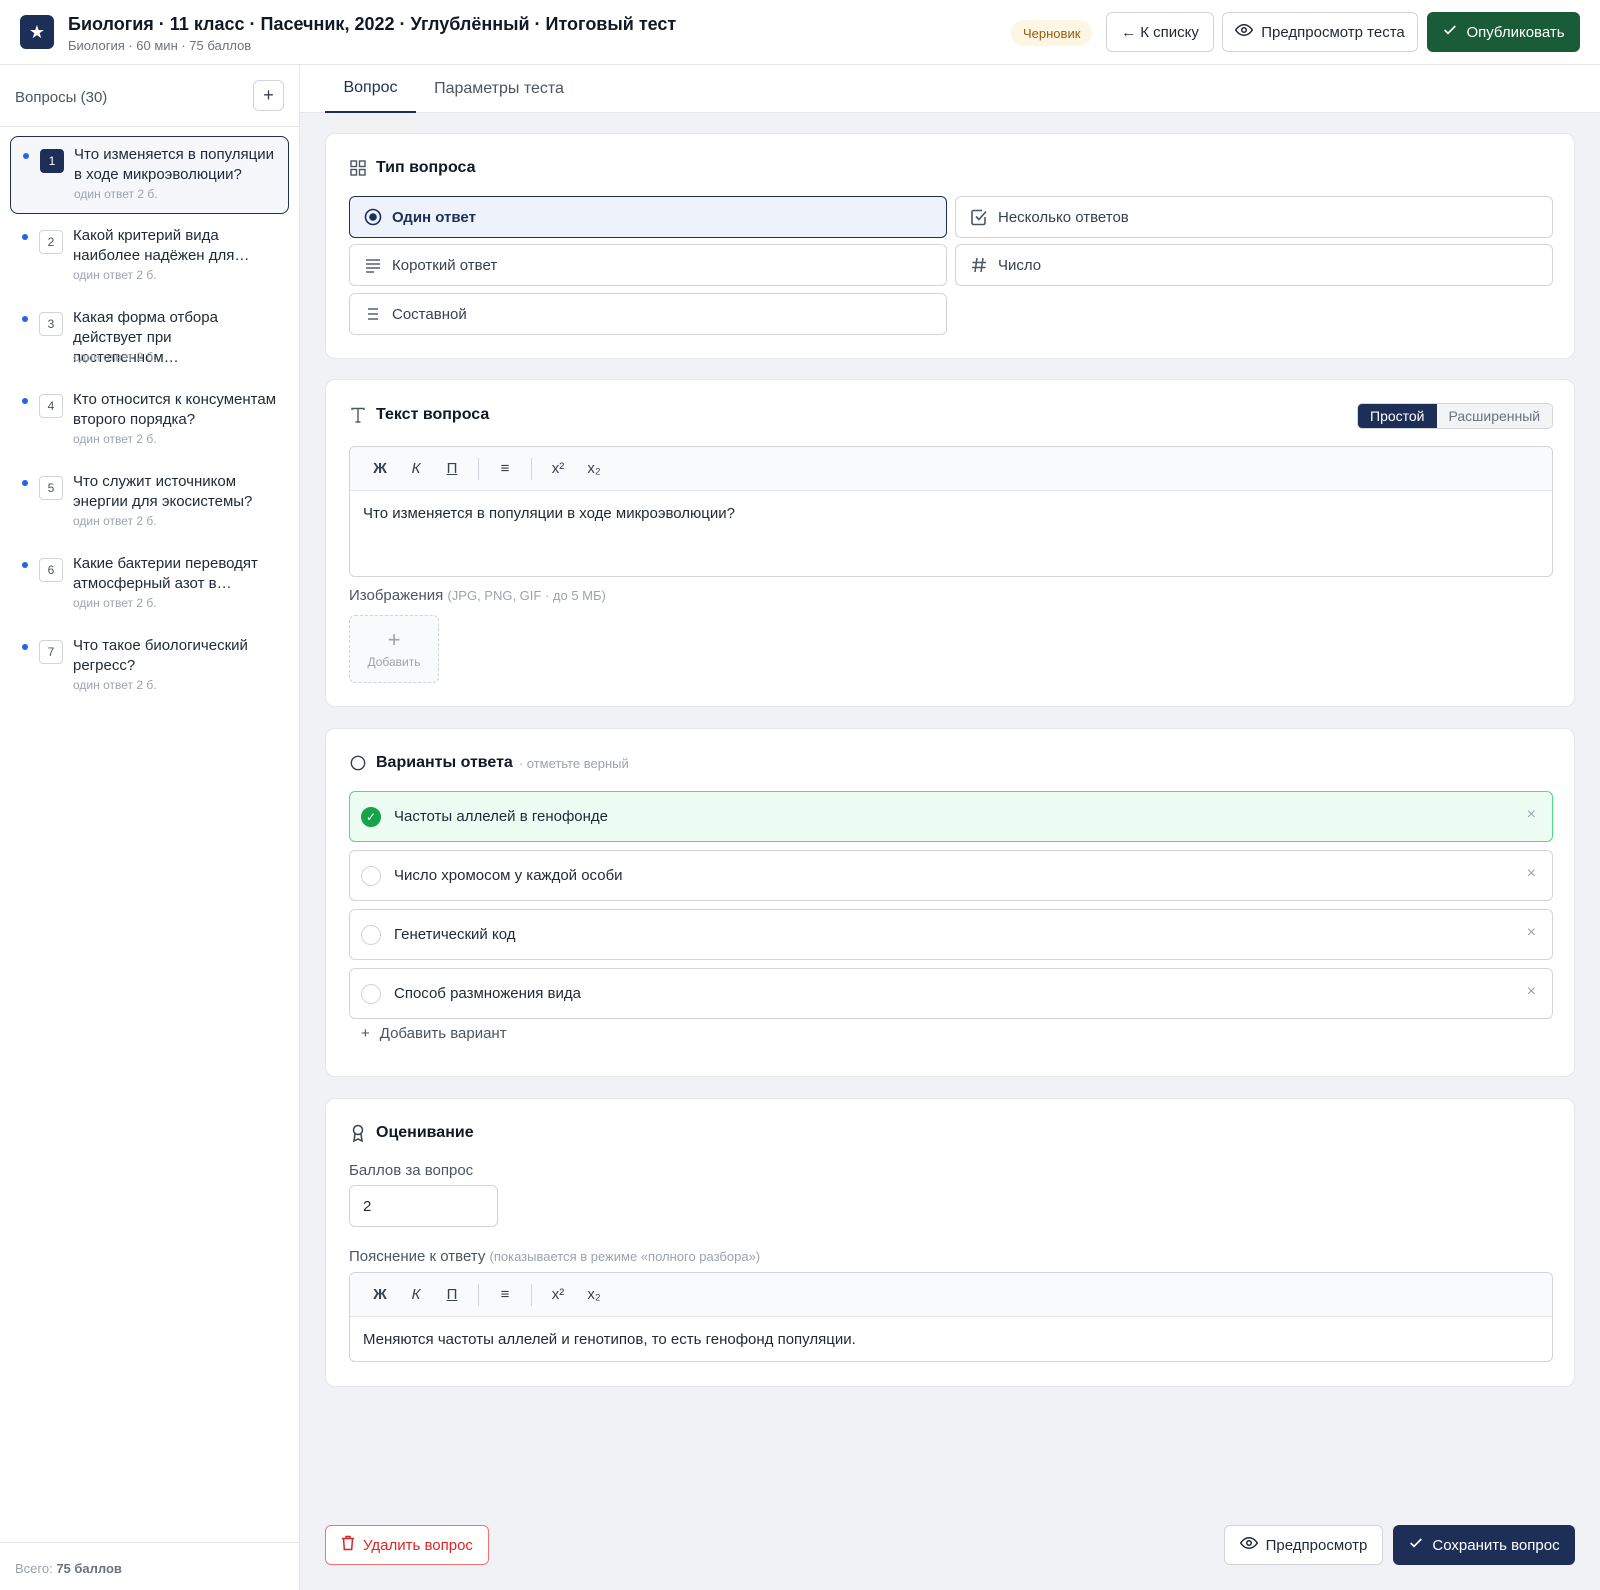  What do you see at coordinates (358, 1133) in the screenshot?
I see `award-icon` at bounding box center [358, 1133].